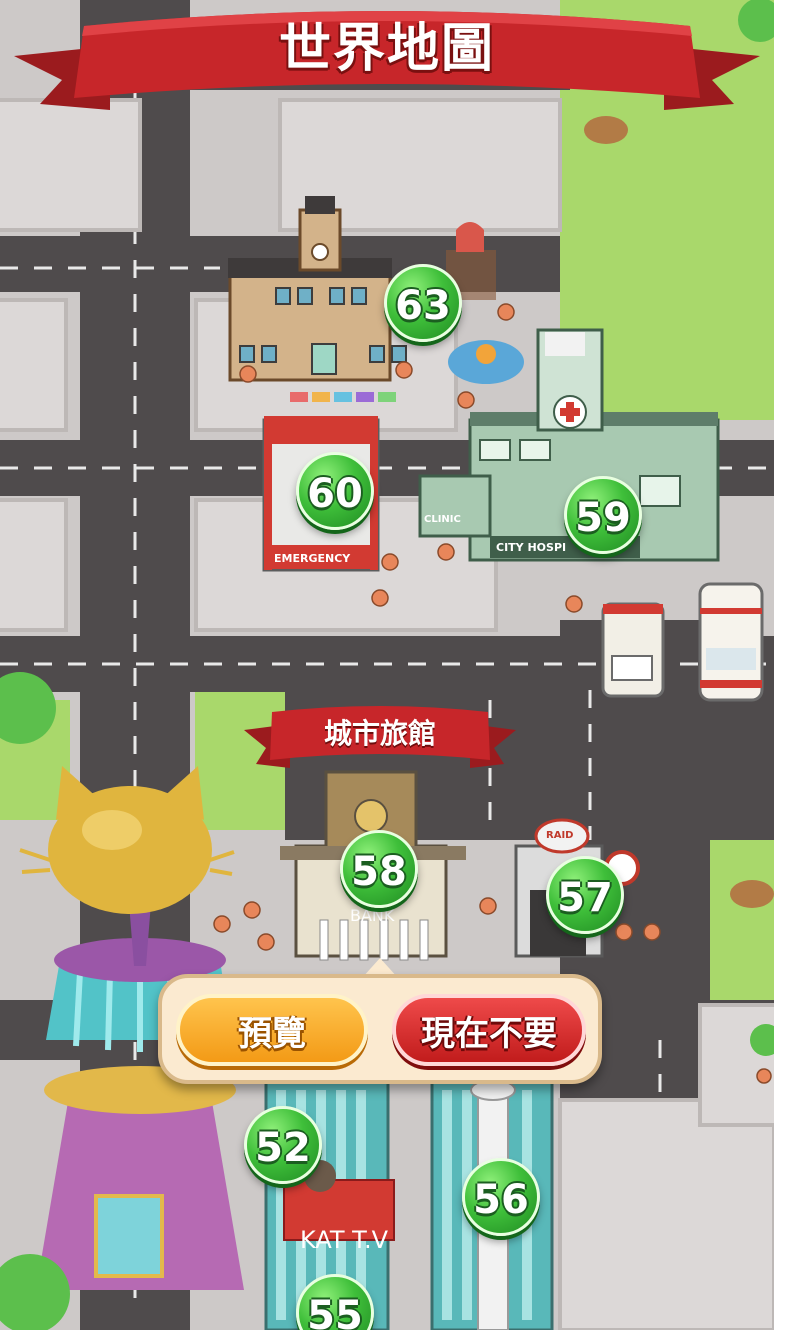  I want to click on emergency-sign: EMERGENCY, so click(312, 558).